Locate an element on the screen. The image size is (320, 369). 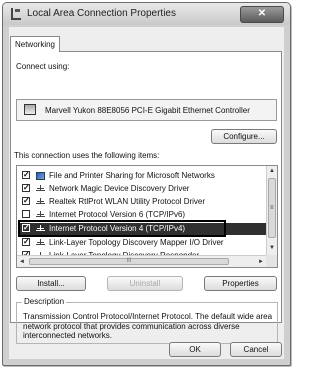
scroll-up-icon: ▲ is located at coordinates (272, 171).